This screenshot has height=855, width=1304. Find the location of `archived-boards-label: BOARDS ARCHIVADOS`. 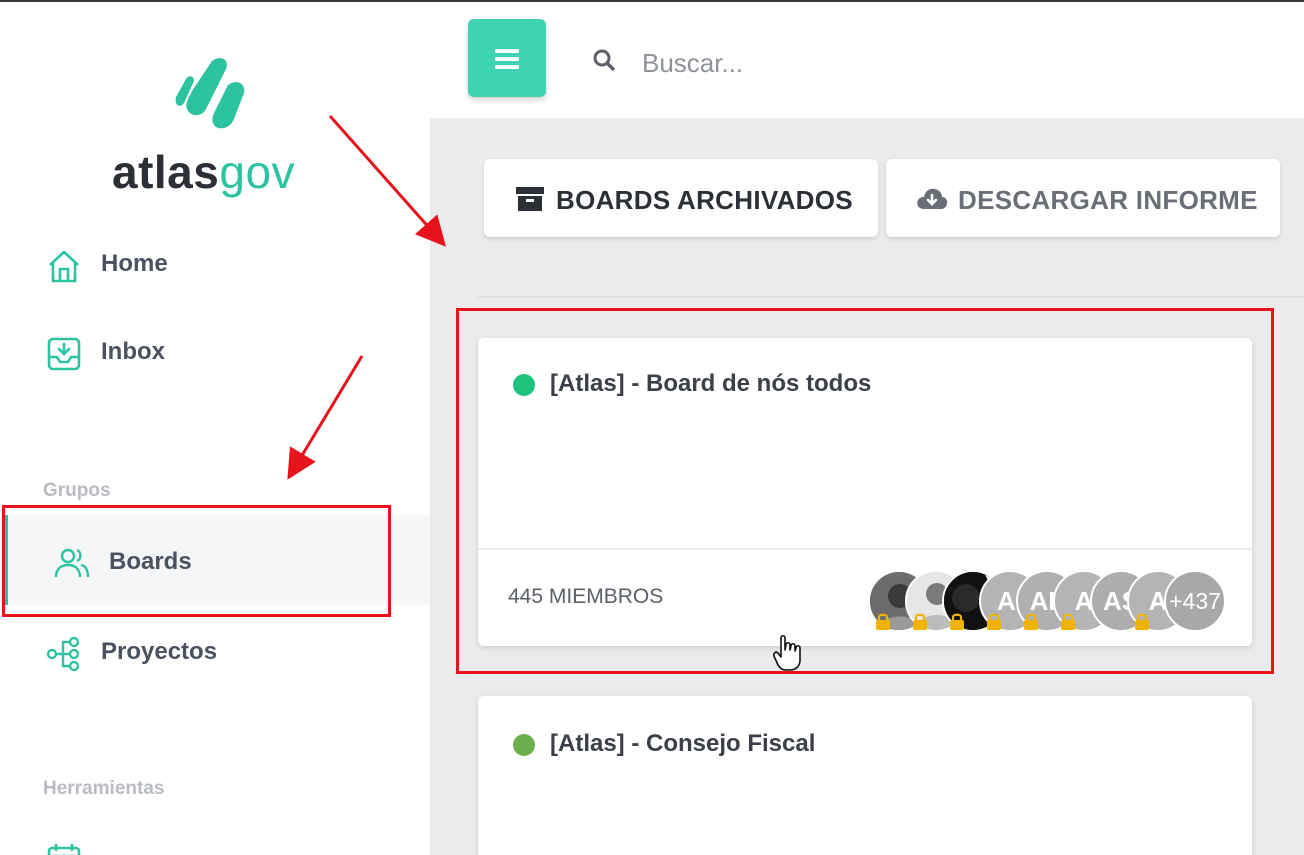

archived-boards-label: BOARDS ARCHIVADOS is located at coordinates (704, 200).